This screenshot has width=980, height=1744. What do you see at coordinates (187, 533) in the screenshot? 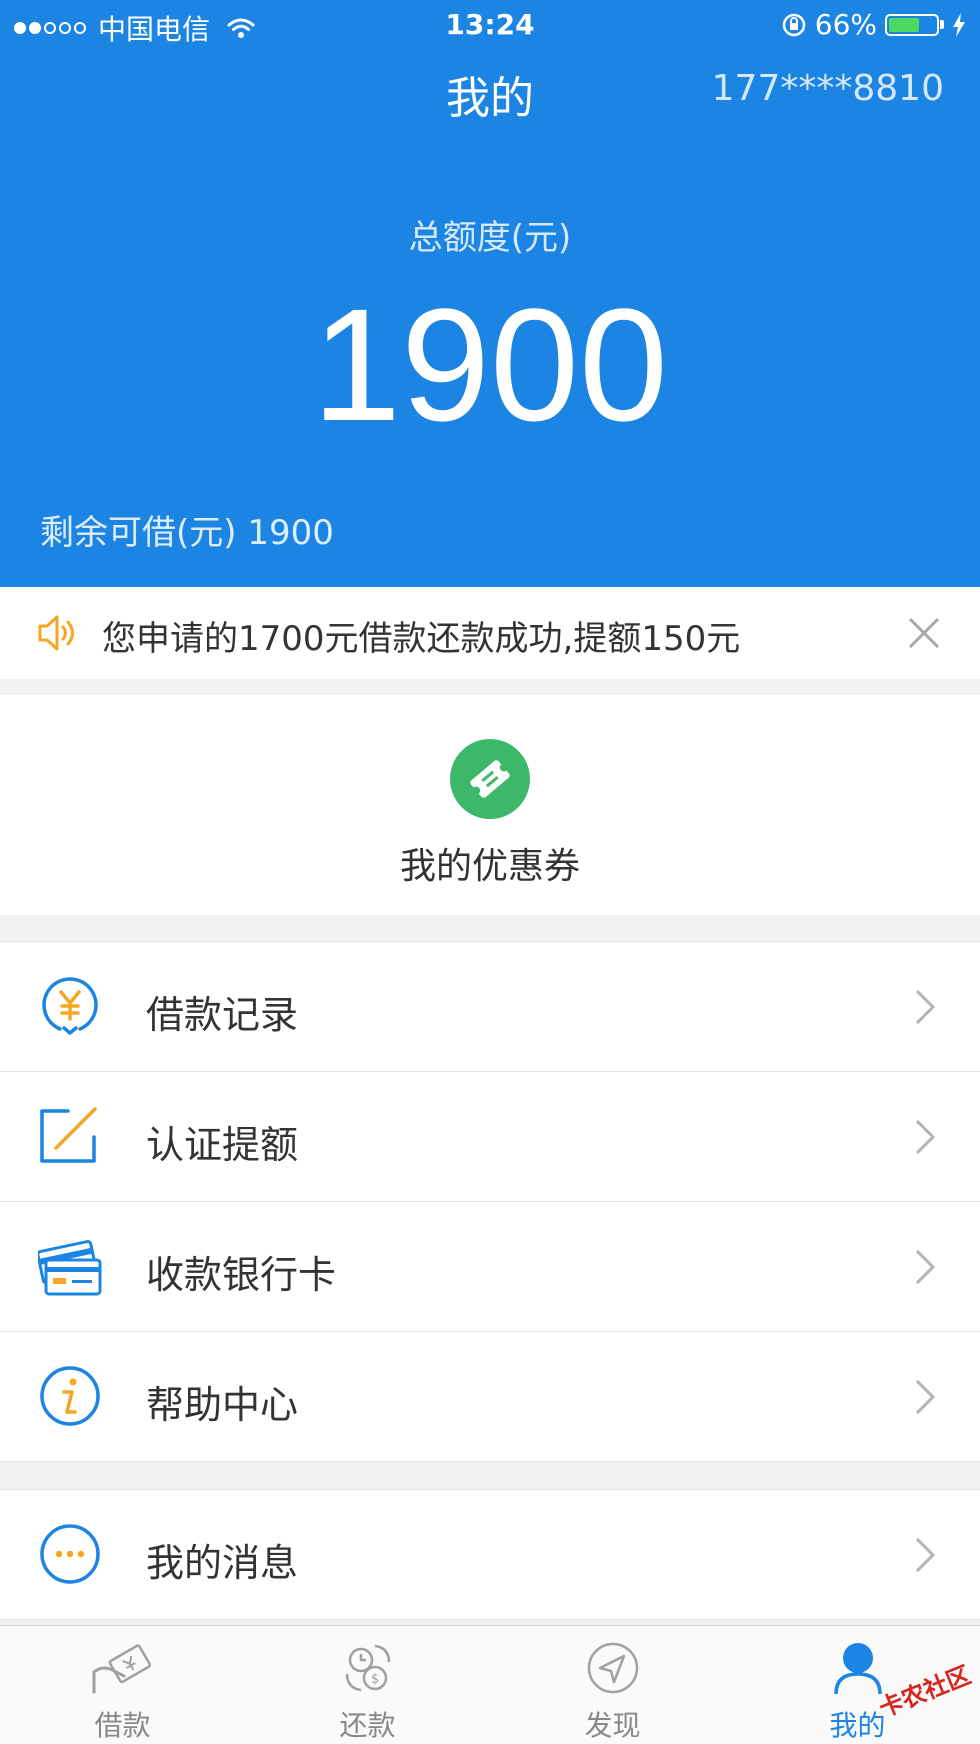
I see `remaining-borrowable: 剩余可借(元) 1900` at bounding box center [187, 533].